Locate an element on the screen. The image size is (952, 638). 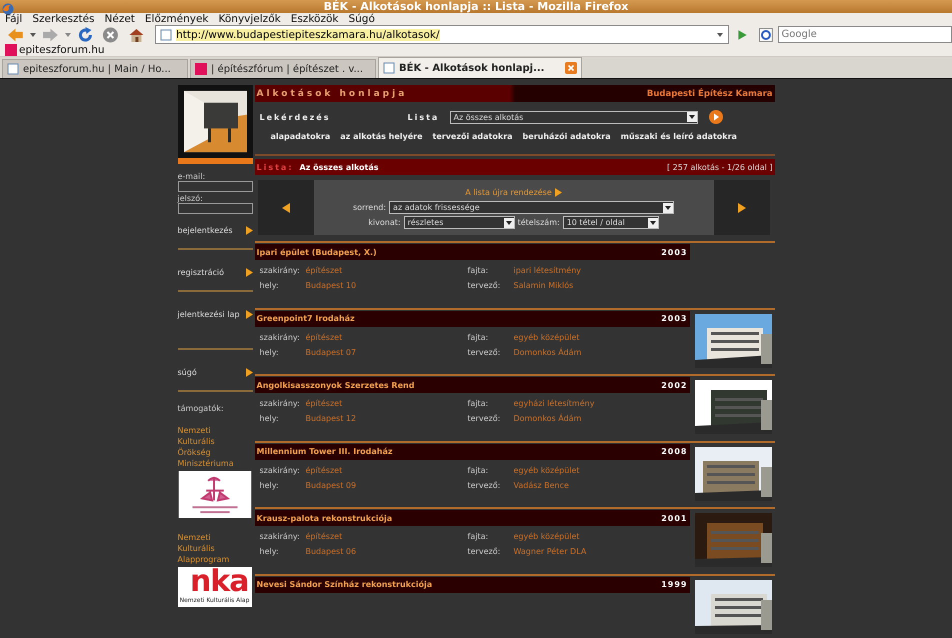
item-title: Ipari épület (Budapest, X.) is located at coordinates (316, 252).